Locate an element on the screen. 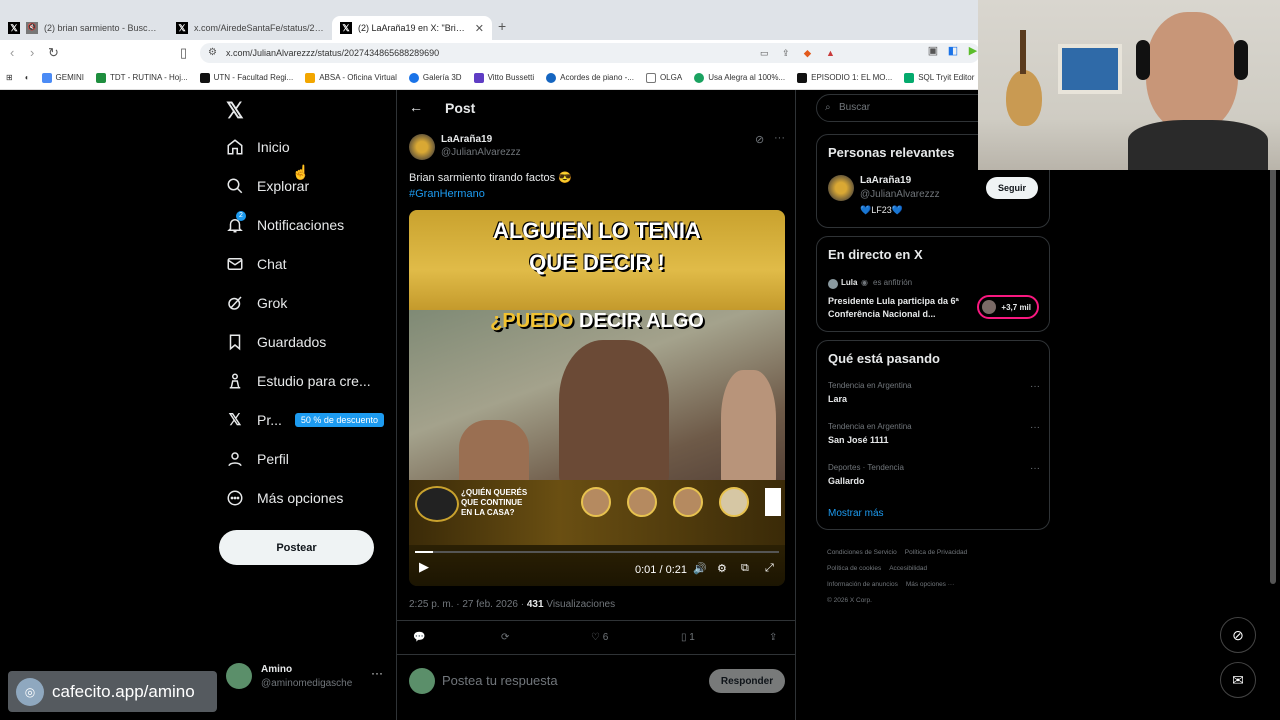 This screenshot has width=1280, height=720. nav-item-premium: 𝕏 Pr... 50 % de descuento is located at coordinates (305, 420).